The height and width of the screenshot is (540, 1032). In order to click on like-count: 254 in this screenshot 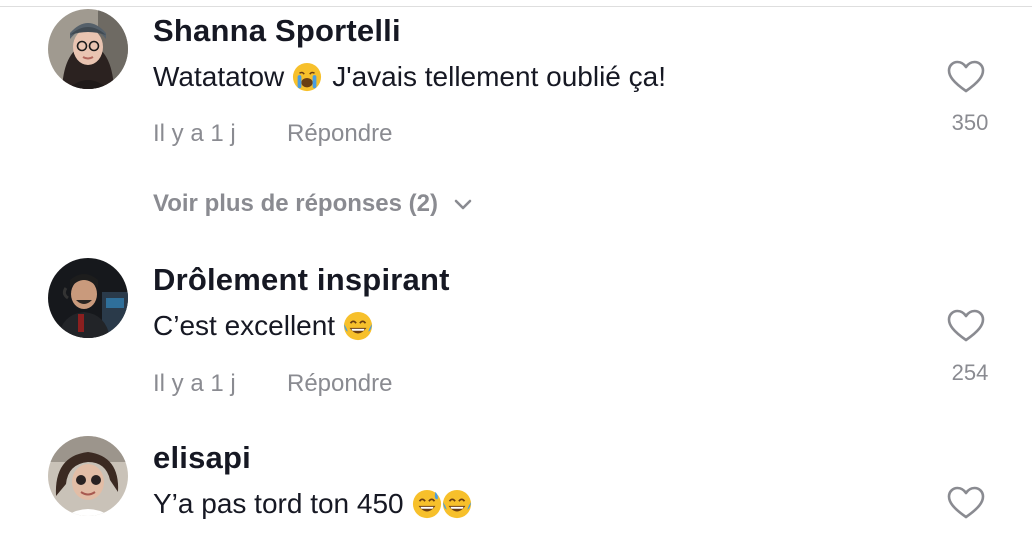, I will do `click(970, 372)`.